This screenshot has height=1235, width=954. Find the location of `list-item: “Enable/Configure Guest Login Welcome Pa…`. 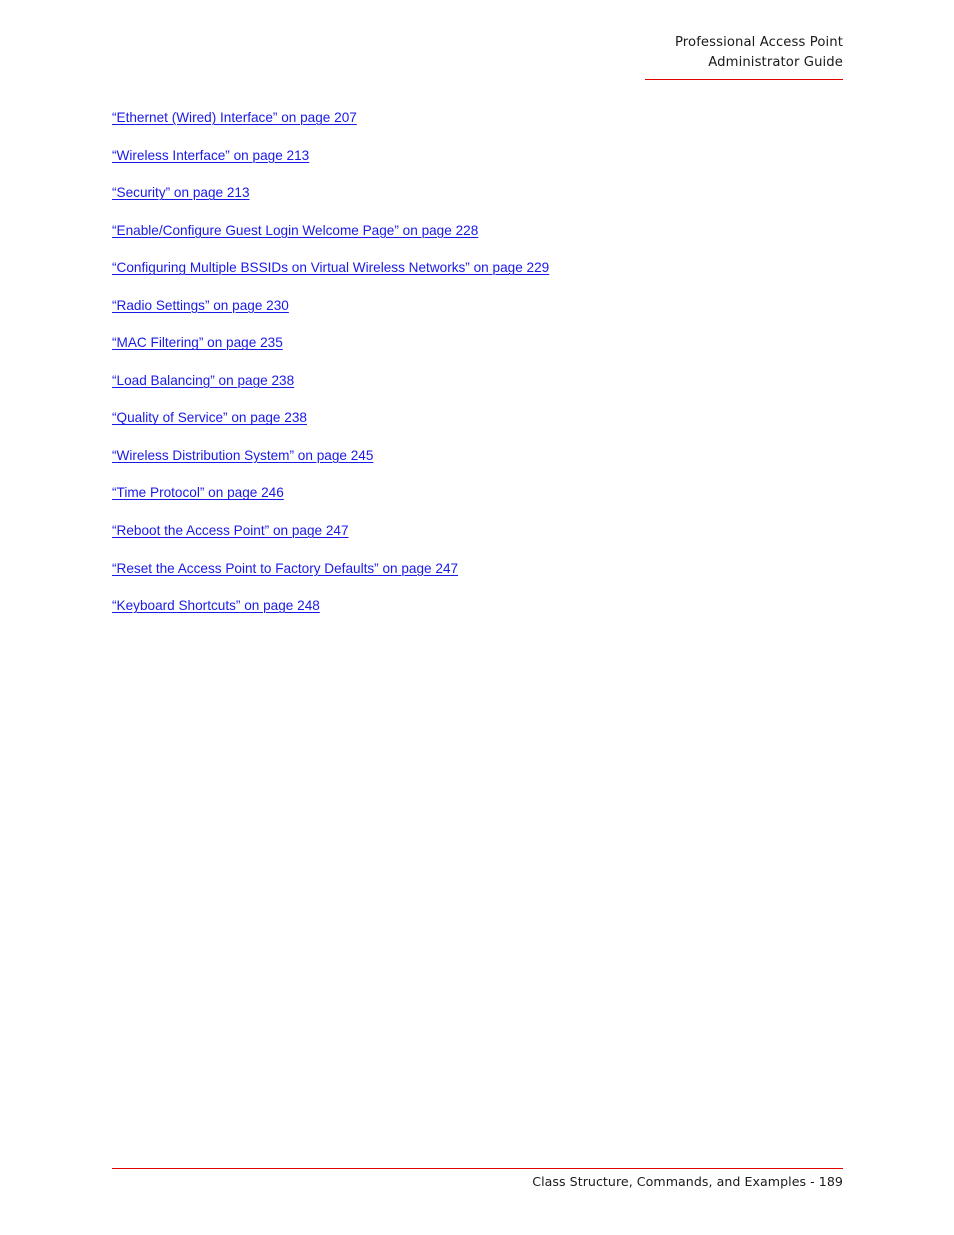

list-item: “Enable/Configure Guest Login Welcome Pa… is located at coordinates (492, 240).